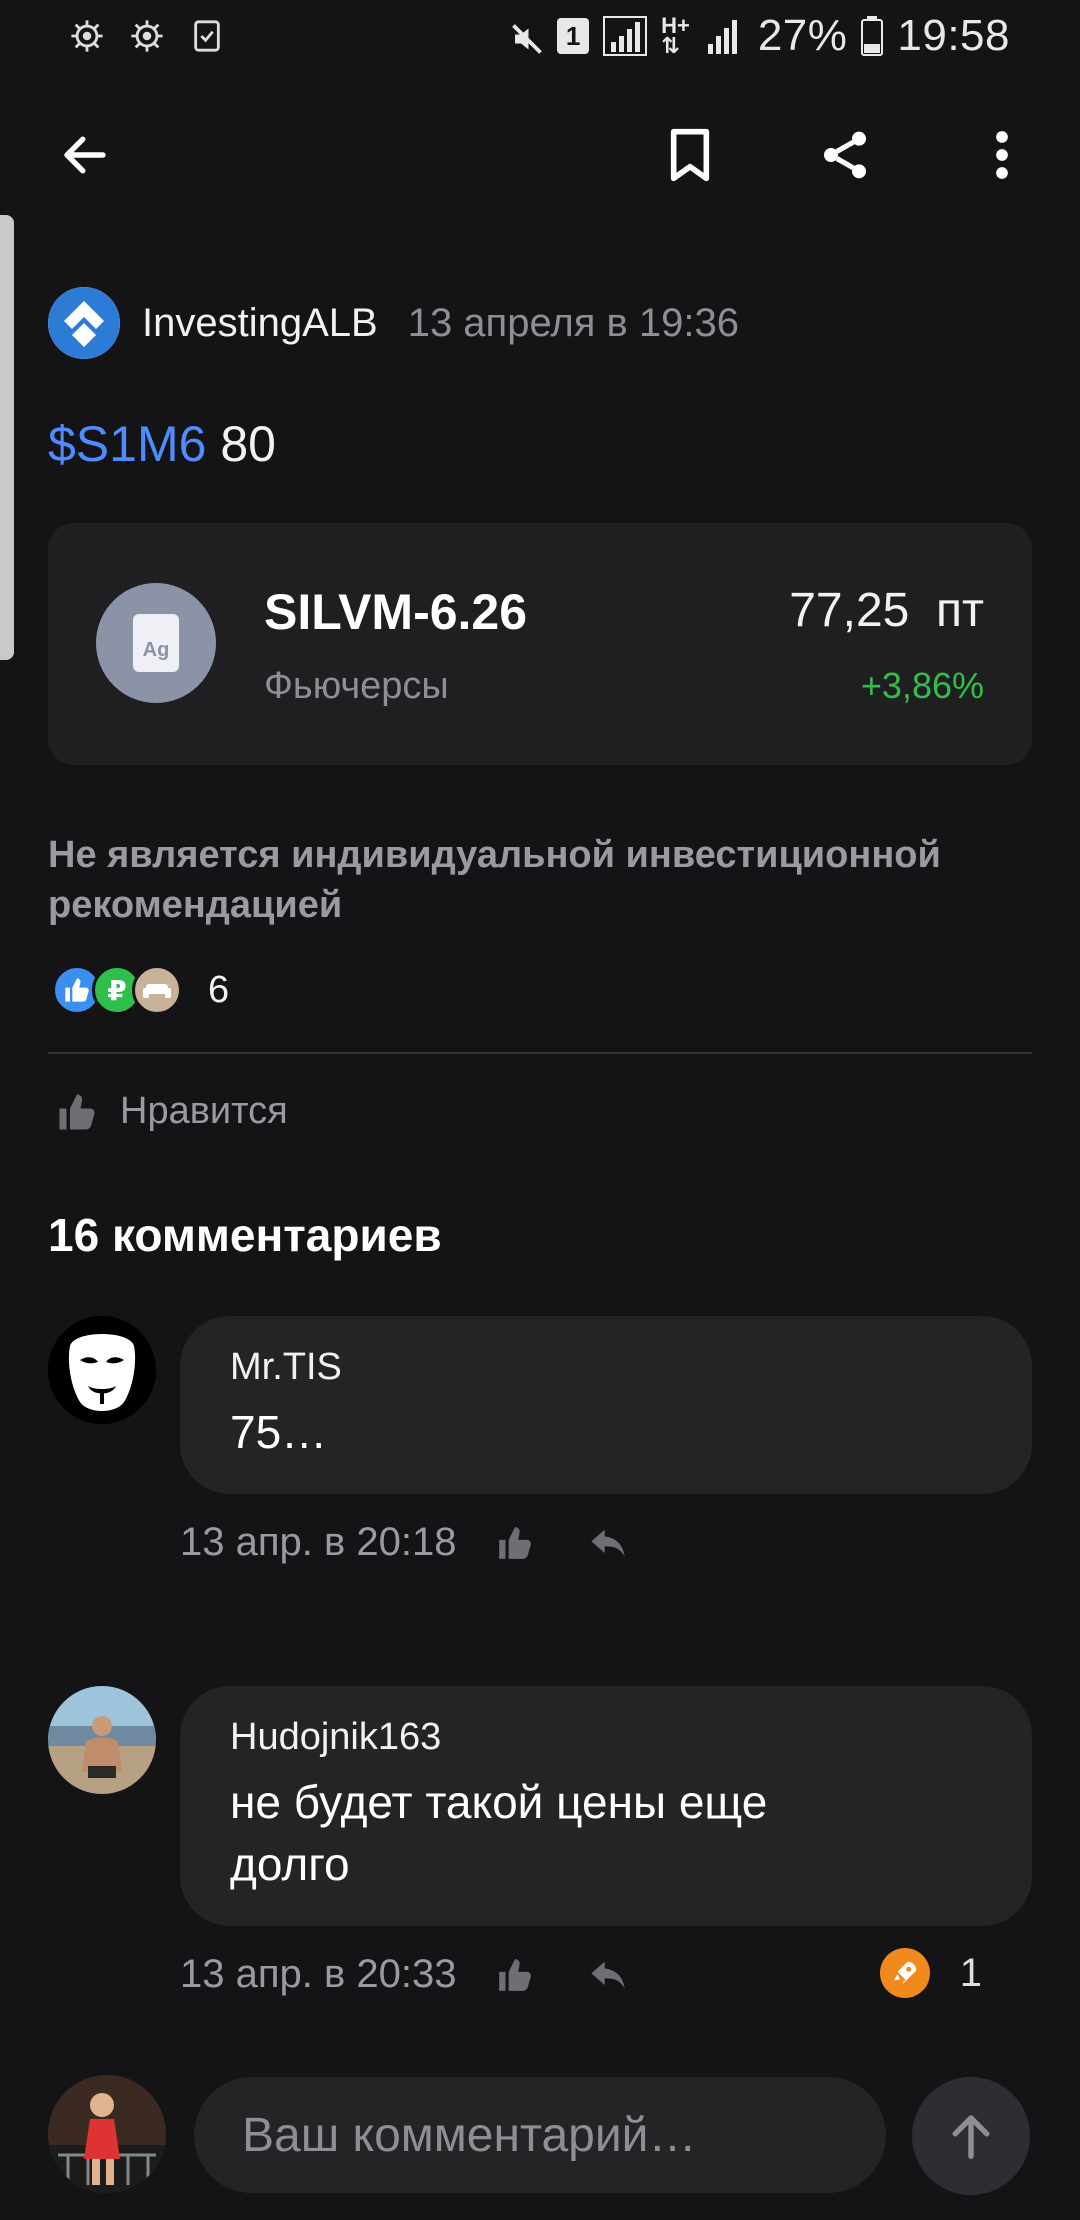 The image size is (1080, 2220). I want to click on arrow-up-icon, so click(971, 2137).